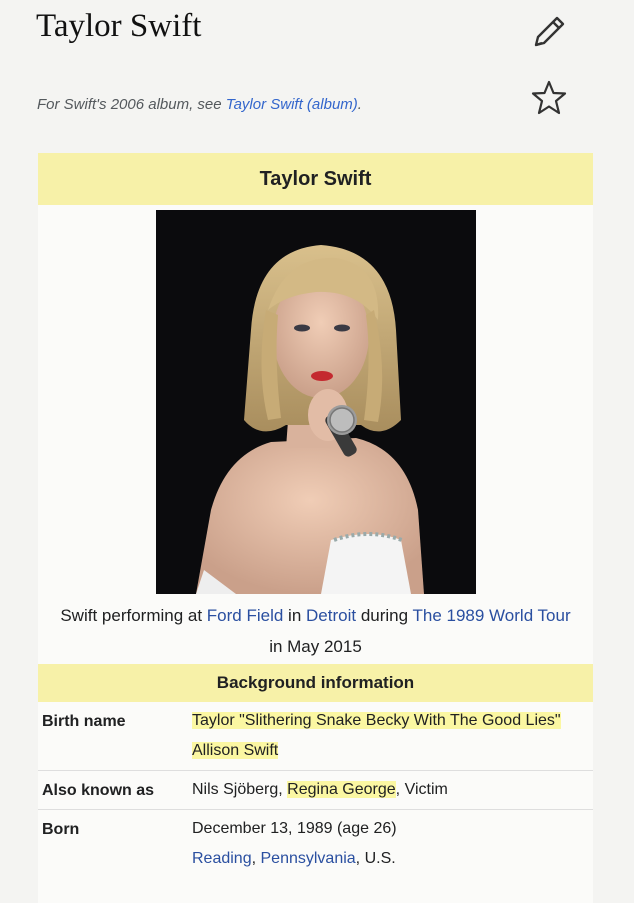 The image size is (634, 903). What do you see at coordinates (98, 790) in the screenshot?
I see `row-label: Also known as` at bounding box center [98, 790].